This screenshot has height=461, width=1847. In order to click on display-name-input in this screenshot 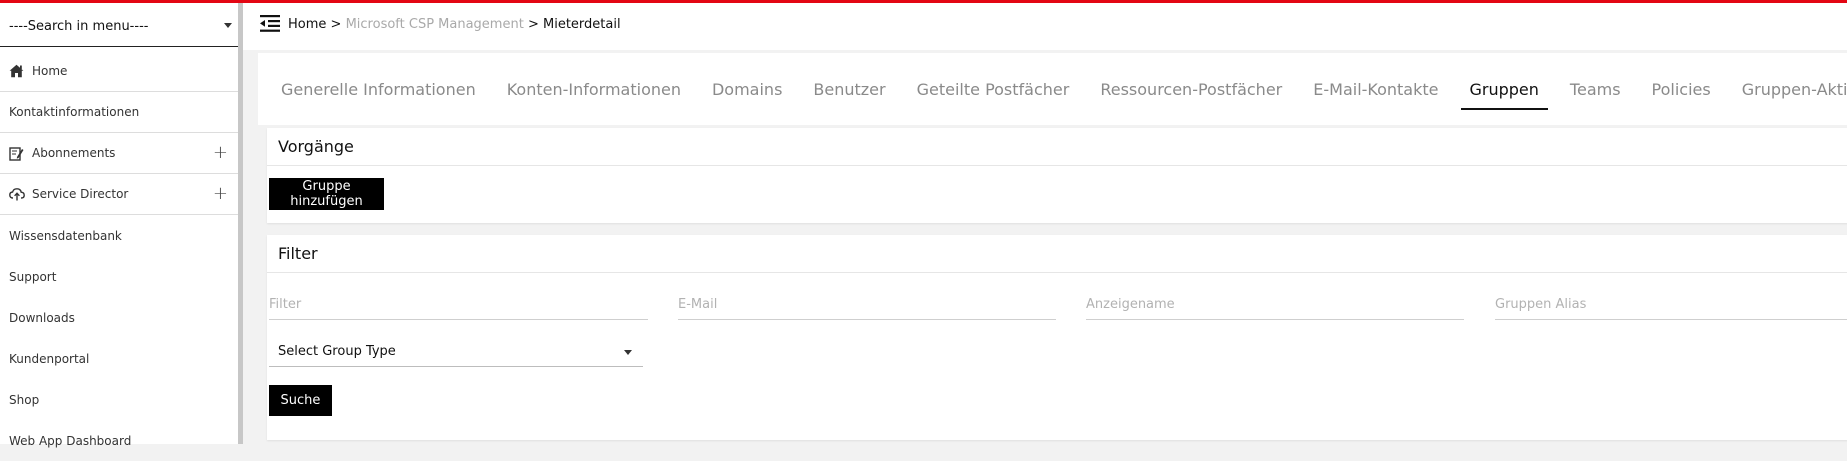, I will do `click(1275, 304)`.